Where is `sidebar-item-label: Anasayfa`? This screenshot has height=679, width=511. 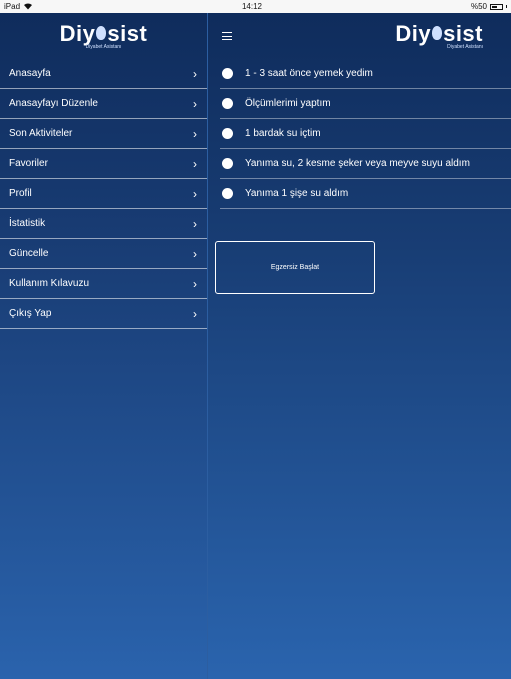
sidebar-item-label: Anasayfa is located at coordinates (30, 73).